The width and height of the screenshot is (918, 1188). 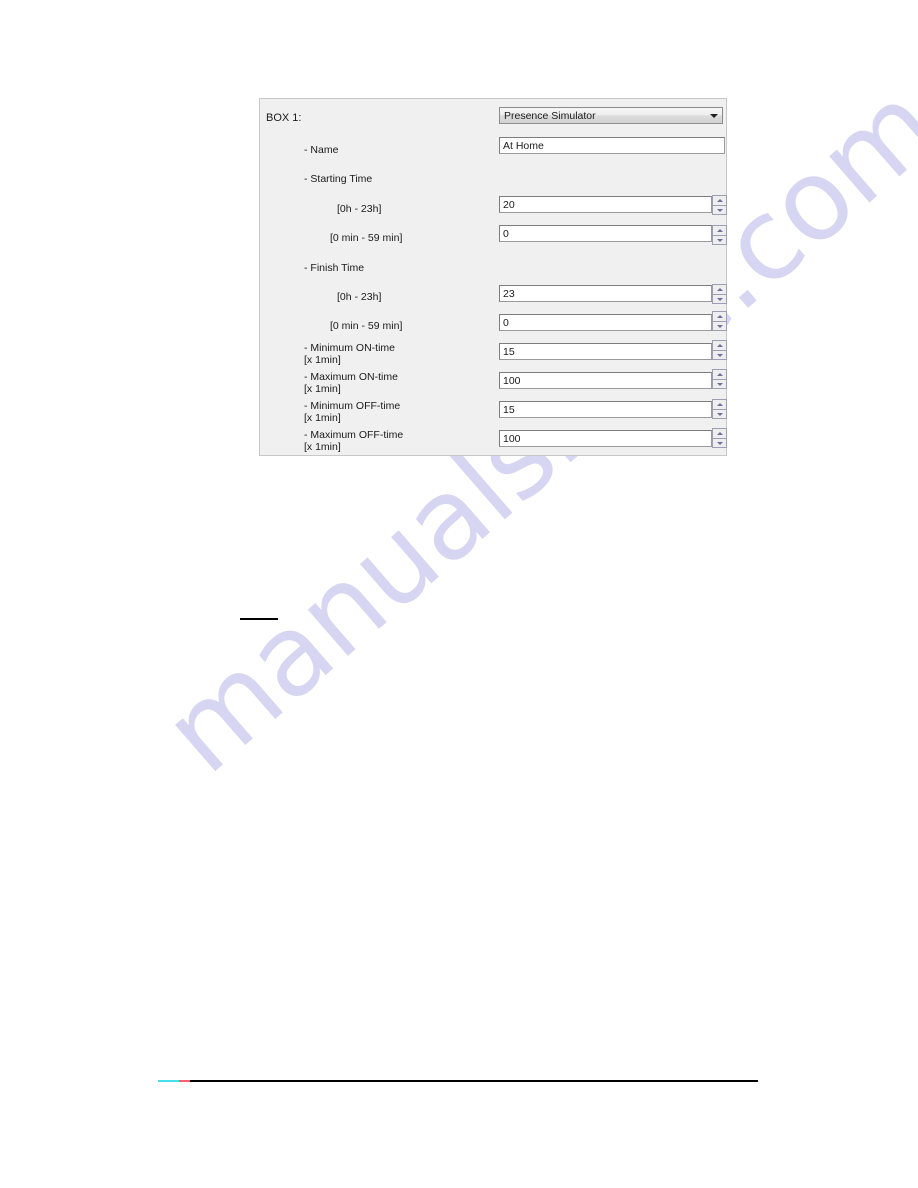 I want to click on field-label-start-hour: [0h - 23h], so click(x=359, y=209).